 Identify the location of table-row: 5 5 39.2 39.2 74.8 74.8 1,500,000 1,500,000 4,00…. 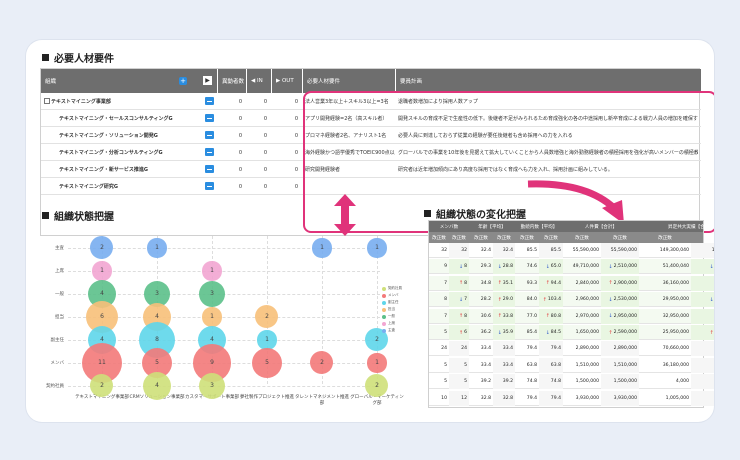
(571, 382).